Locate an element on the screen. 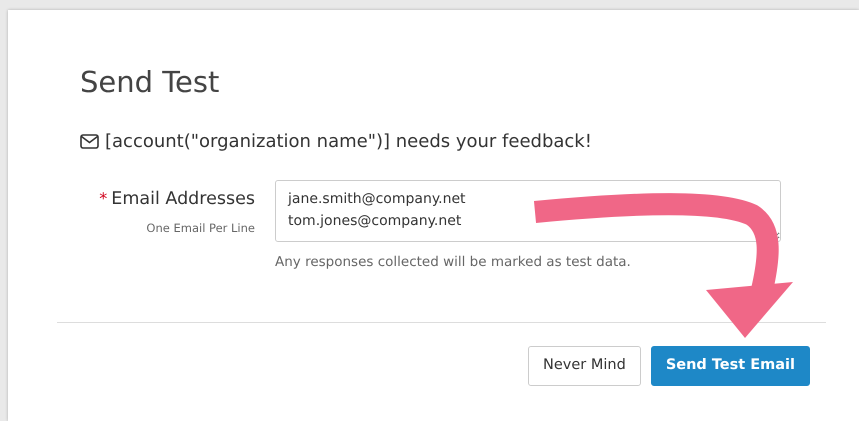  field-label: Email Addresses is located at coordinates (183, 199).